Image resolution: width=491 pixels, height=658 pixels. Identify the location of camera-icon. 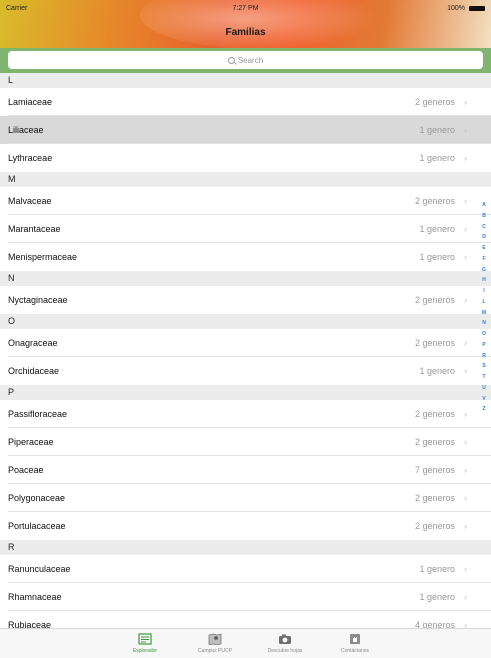
(285, 638).